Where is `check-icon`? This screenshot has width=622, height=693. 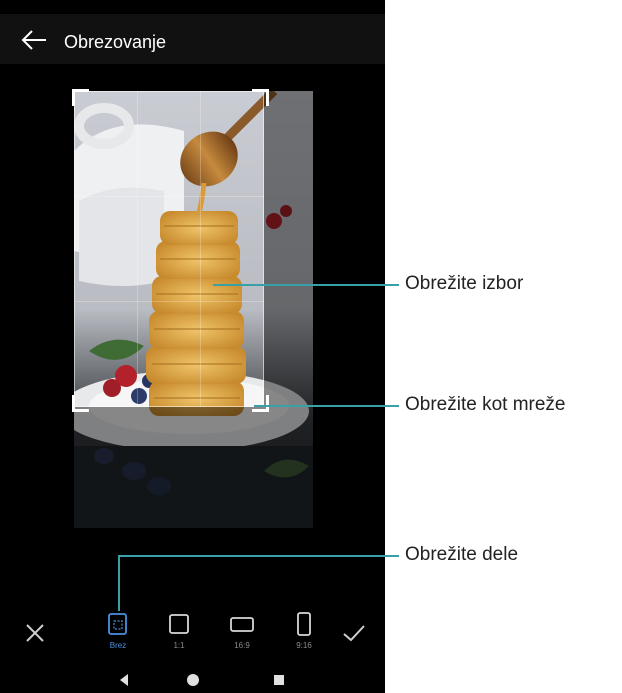 check-icon is located at coordinates (354, 633).